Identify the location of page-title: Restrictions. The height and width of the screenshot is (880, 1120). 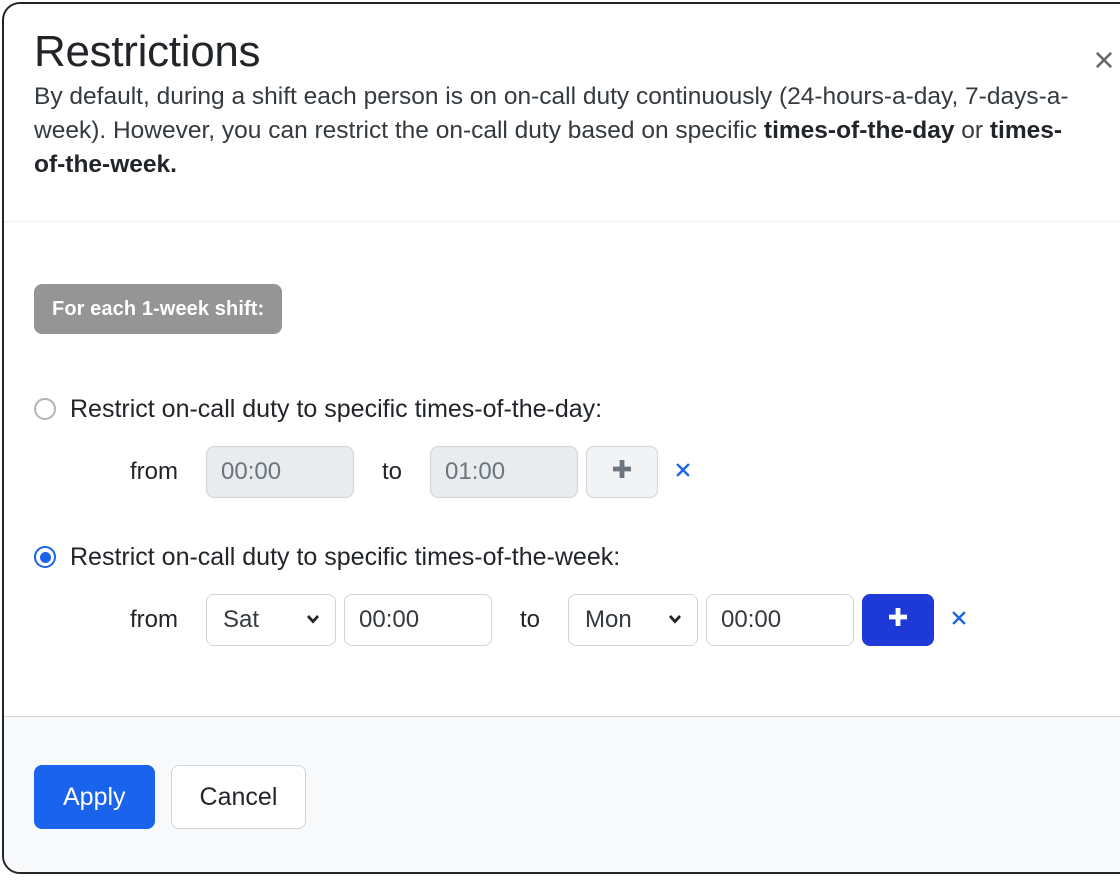
(147, 51).